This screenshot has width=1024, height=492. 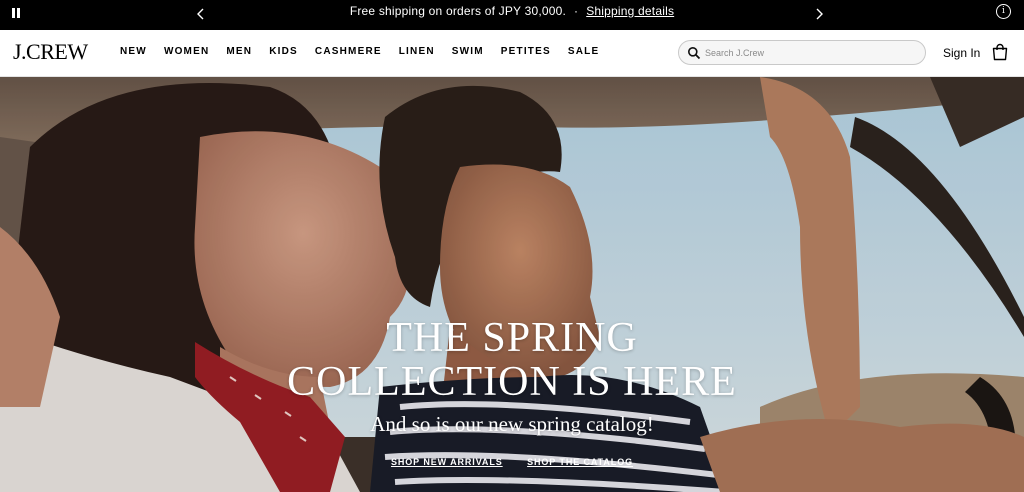 What do you see at coordinates (510, 26) in the screenshot?
I see `carousel-dots` at bounding box center [510, 26].